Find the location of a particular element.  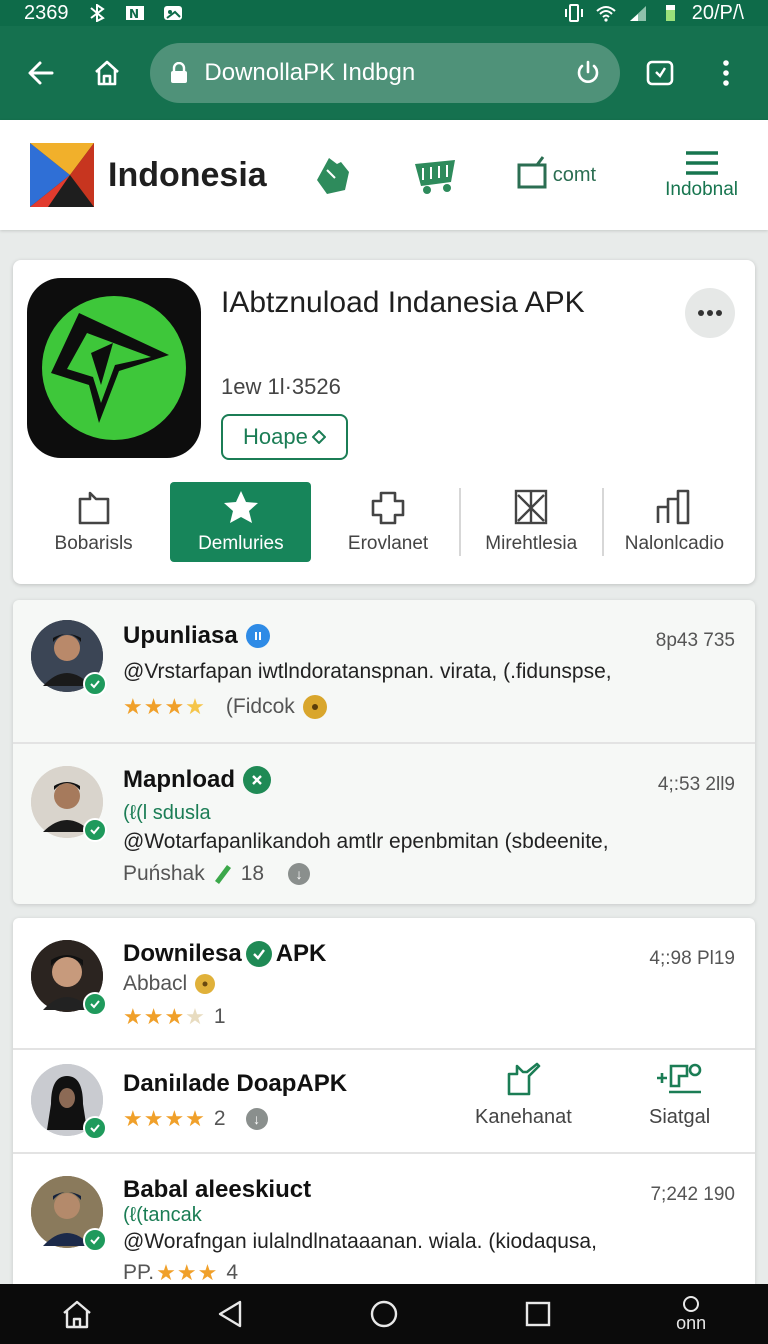

back-arrow-icon is located at coordinates (41, 73).